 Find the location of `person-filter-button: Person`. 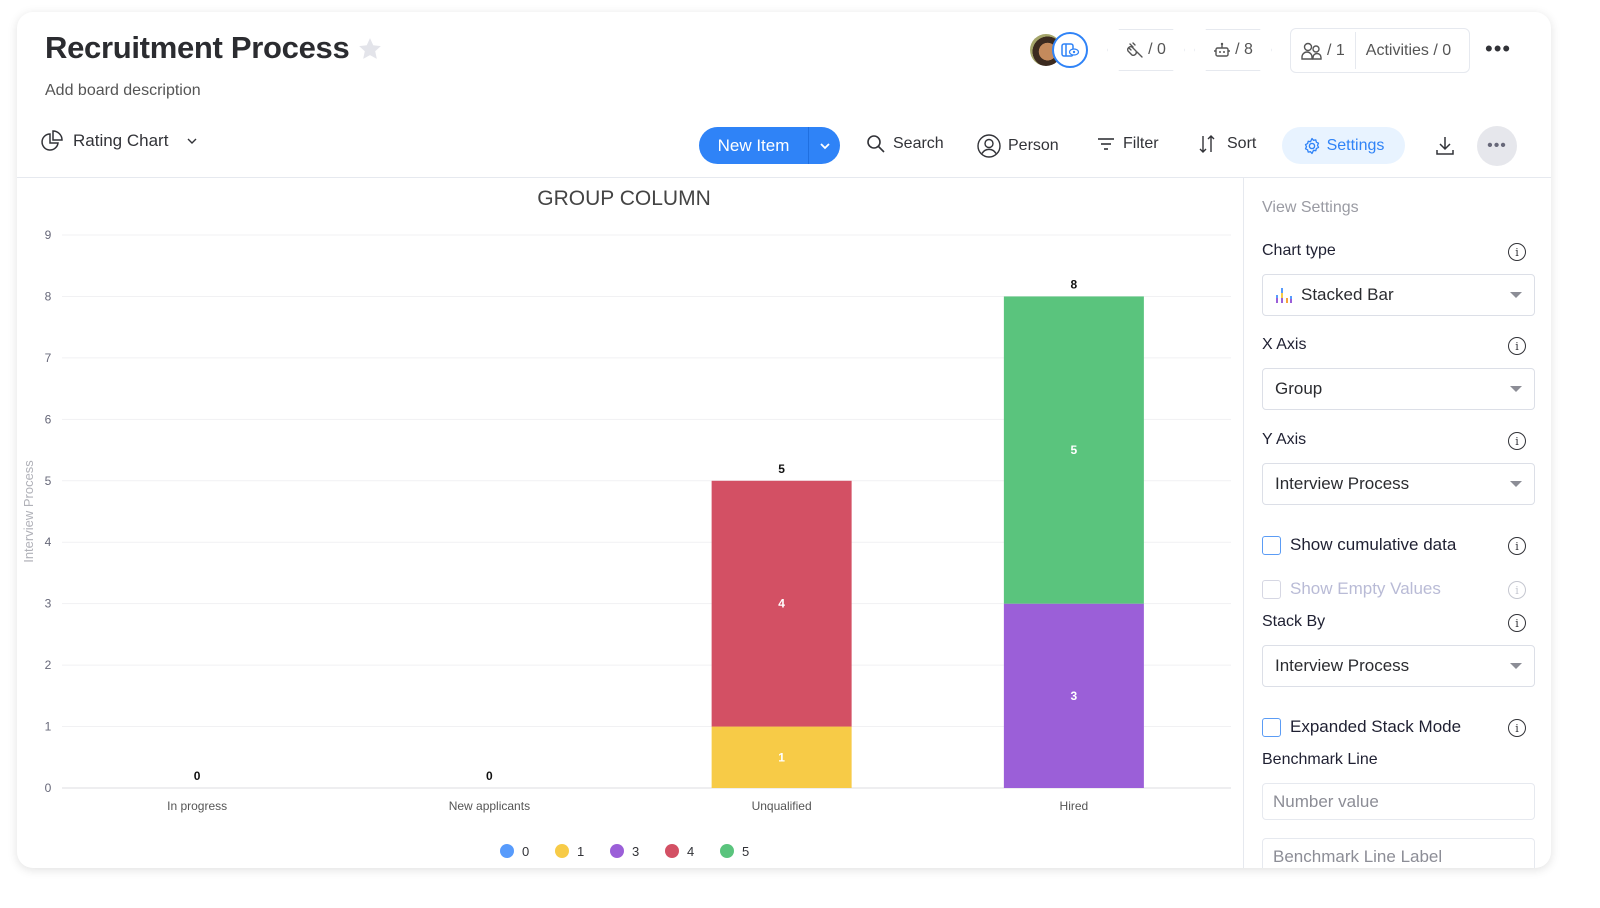

person-filter-button: Person is located at coordinates (1018, 146).